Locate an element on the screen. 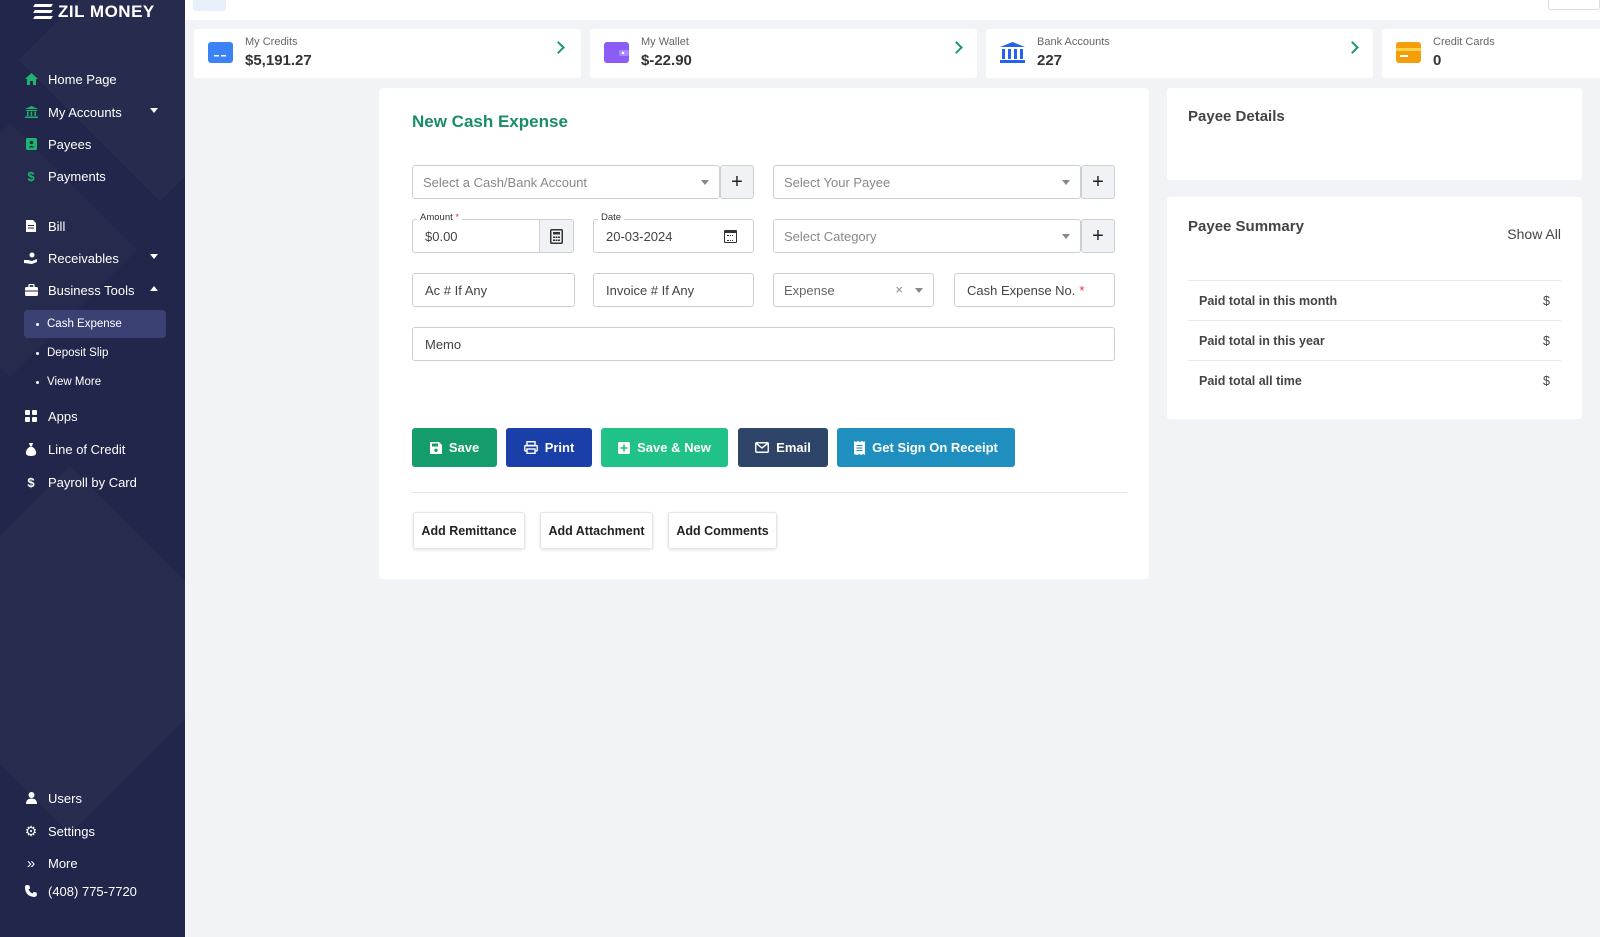 This screenshot has height=937, width=1600. sidebar-subitem-view-more: View More is located at coordinates (95, 382).